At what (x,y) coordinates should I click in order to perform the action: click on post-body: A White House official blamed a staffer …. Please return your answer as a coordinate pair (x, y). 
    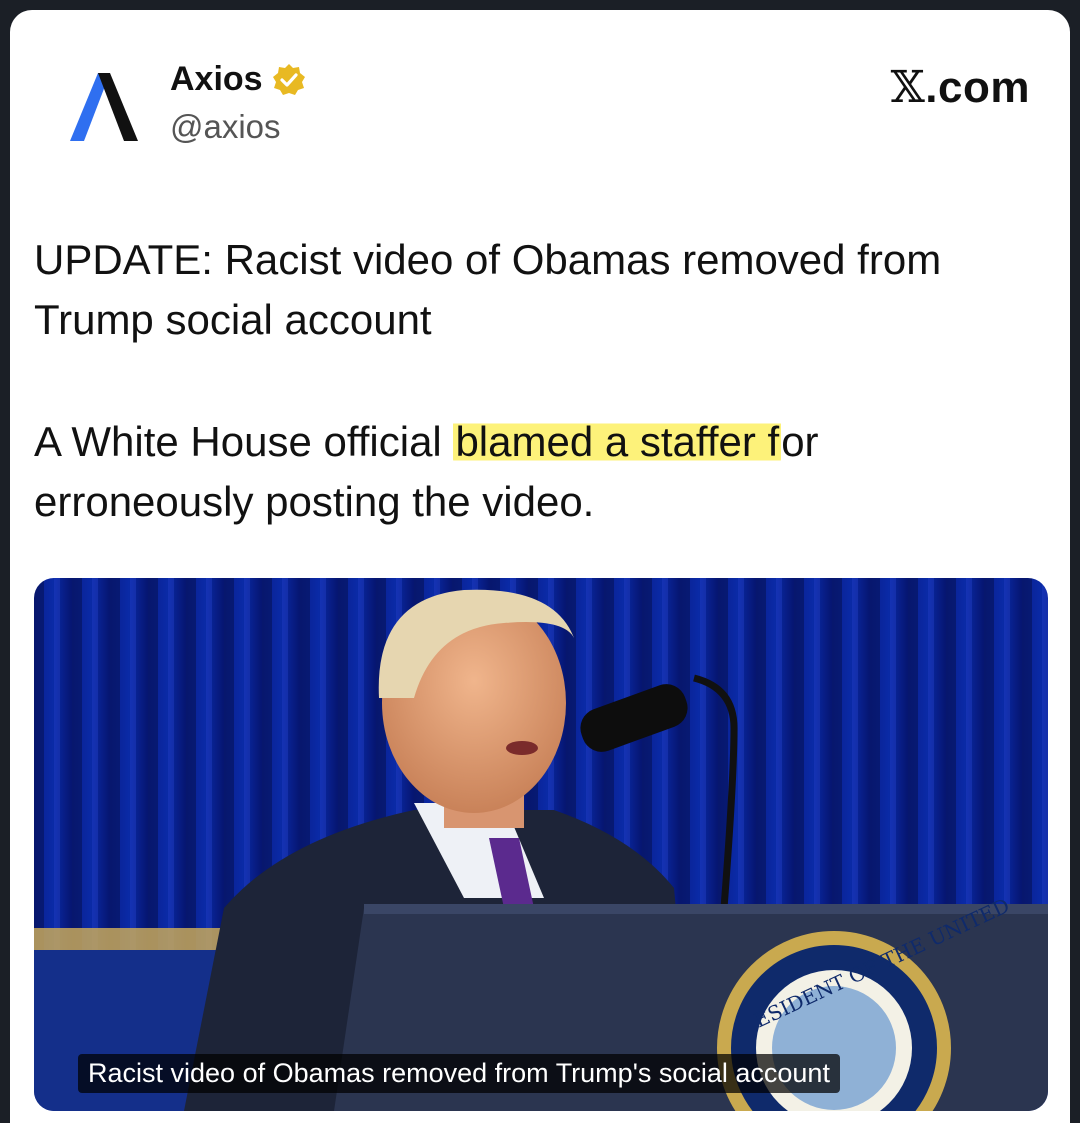
    Looking at the image, I should click on (529, 472).